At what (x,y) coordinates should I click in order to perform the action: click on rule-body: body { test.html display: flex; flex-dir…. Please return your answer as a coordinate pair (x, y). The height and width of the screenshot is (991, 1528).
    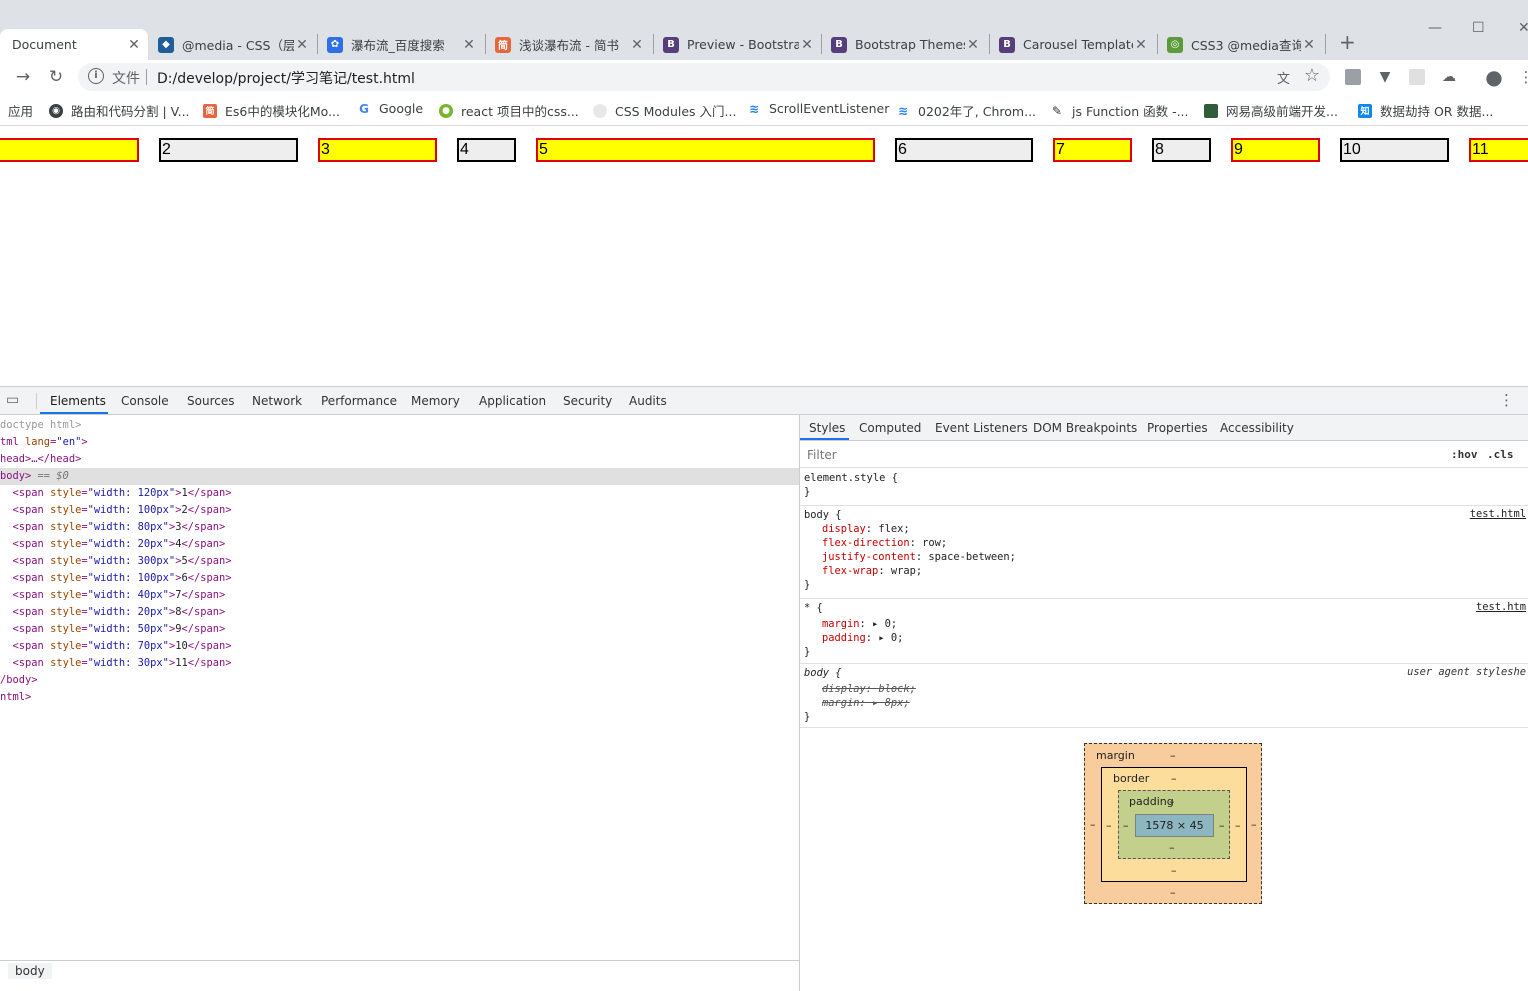
    Looking at the image, I should click on (1164, 552).